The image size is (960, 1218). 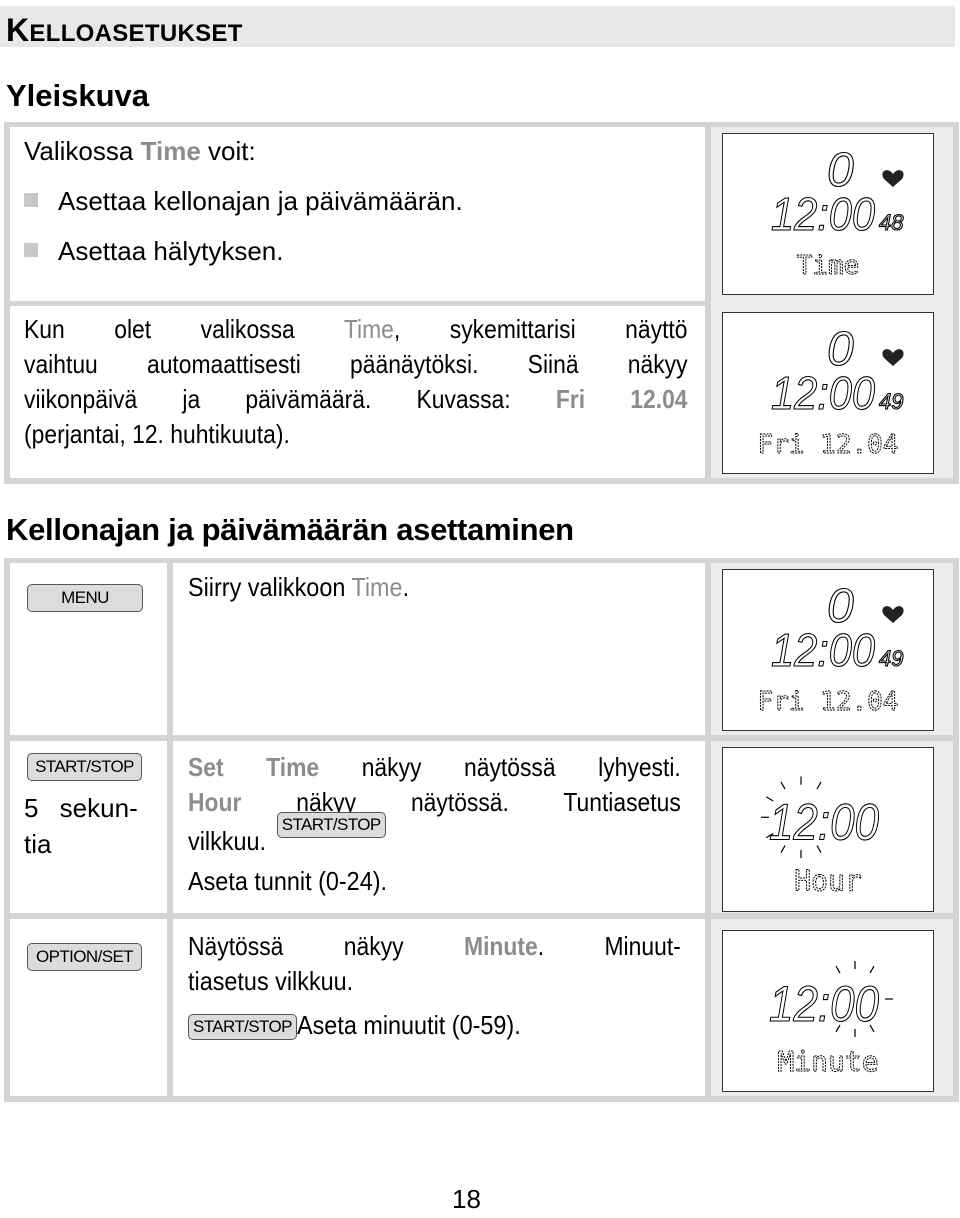 I want to click on lcd-display-hour: 12:00 Hour, so click(x=828, y=829).